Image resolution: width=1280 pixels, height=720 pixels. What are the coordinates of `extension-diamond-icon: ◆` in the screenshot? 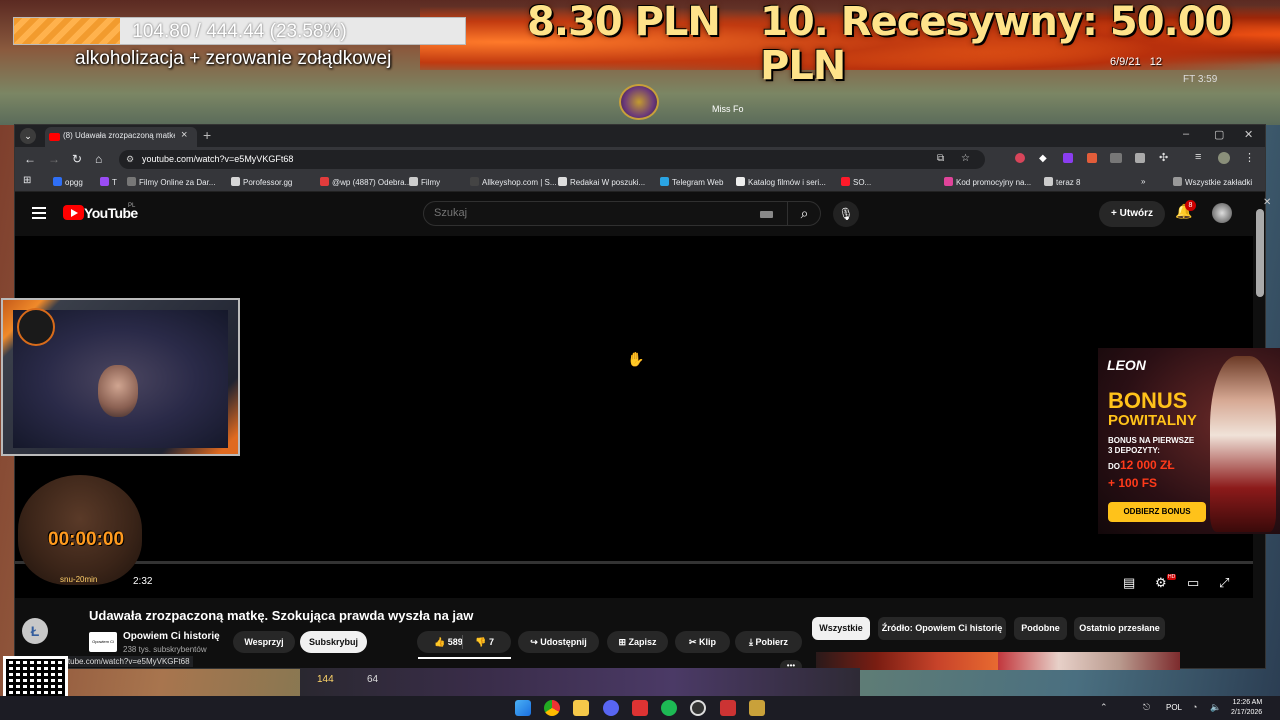 It's located at (1043, 158).